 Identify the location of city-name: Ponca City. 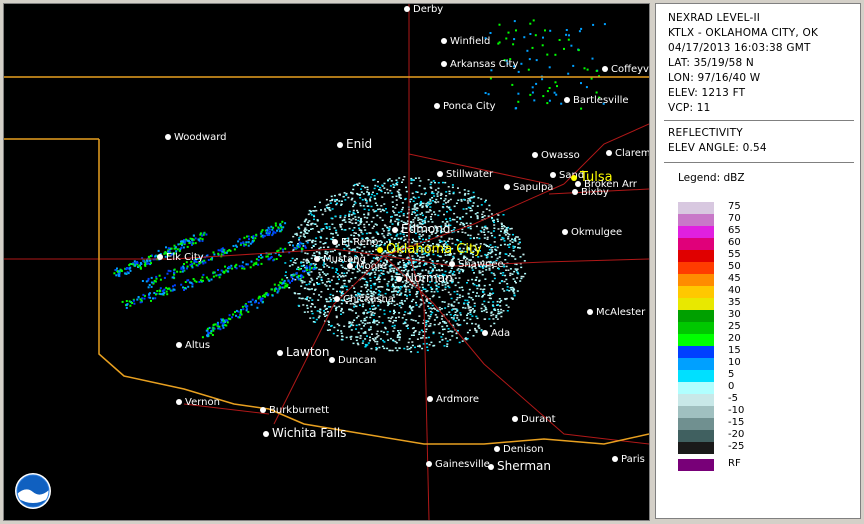
(469, 106).